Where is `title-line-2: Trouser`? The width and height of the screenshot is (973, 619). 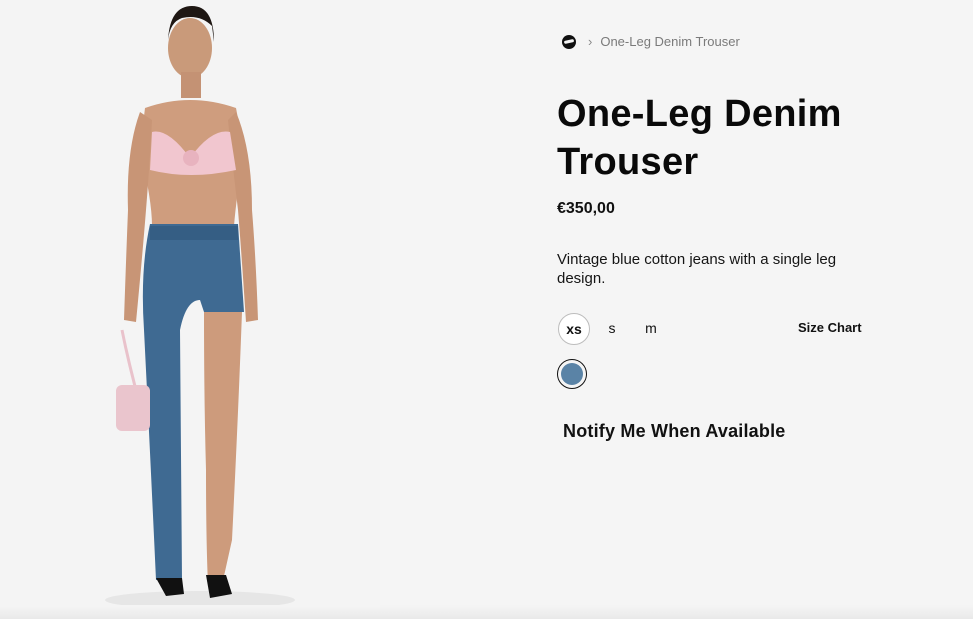 title-line-2: Trouser is located at coordinates (628, 162).